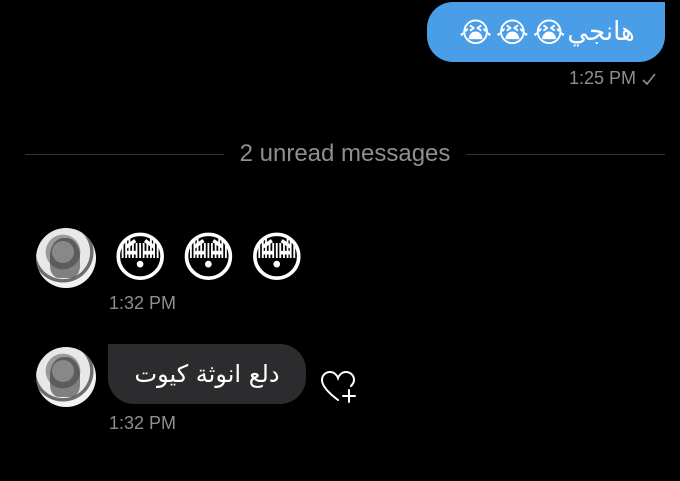 The width and height of the screenshot is (680, 481). I want to click on outgoing-message-bubble: هانجي 😭 😭 😭, so click(546, 32).